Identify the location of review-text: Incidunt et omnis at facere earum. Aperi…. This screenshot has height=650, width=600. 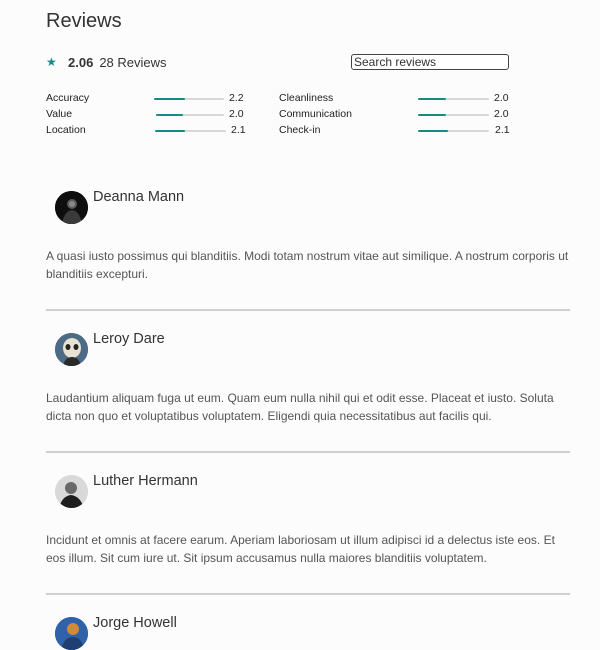
(300, 549).